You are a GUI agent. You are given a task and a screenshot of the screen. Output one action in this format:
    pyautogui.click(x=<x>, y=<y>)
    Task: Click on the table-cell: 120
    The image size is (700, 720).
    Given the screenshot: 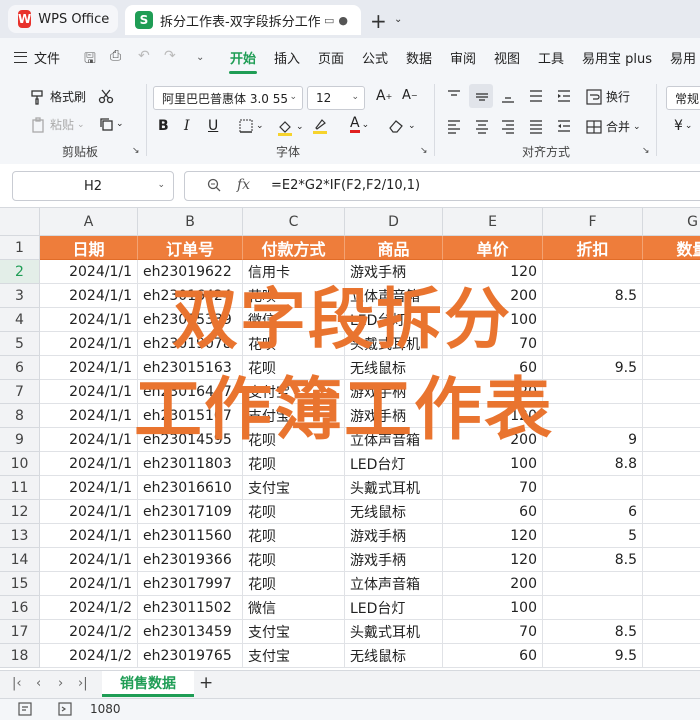 What is the action you would take?
    pyautogui.click(x=493, y=560)
    